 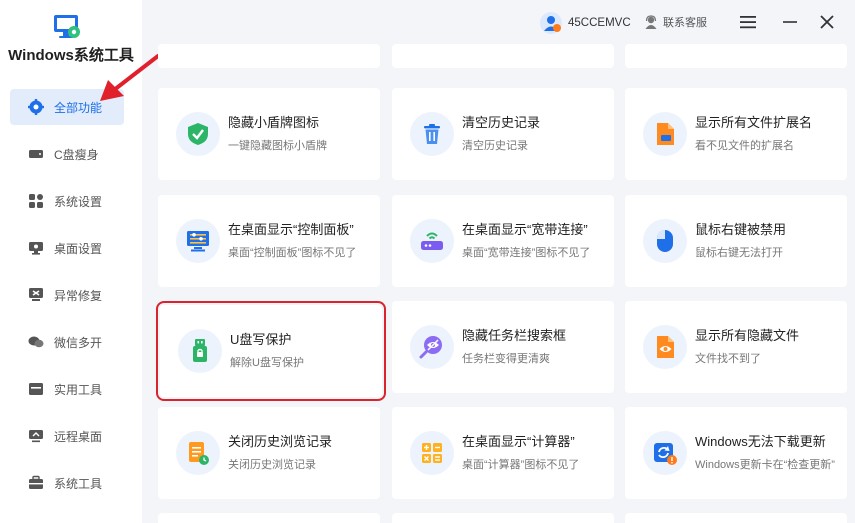 I want to click on sidebar-item-desktop-settings: 桌面设置, so click(x=67, y=248).